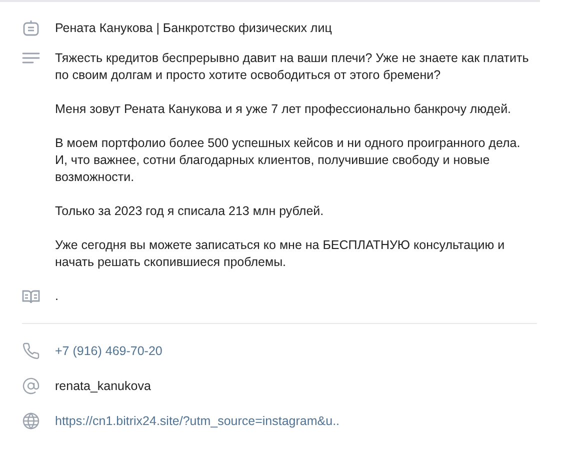  I want to click on website-link: https://cn1.bitrix24.site/?utm_source=instagram&u.., so click(197, 421).